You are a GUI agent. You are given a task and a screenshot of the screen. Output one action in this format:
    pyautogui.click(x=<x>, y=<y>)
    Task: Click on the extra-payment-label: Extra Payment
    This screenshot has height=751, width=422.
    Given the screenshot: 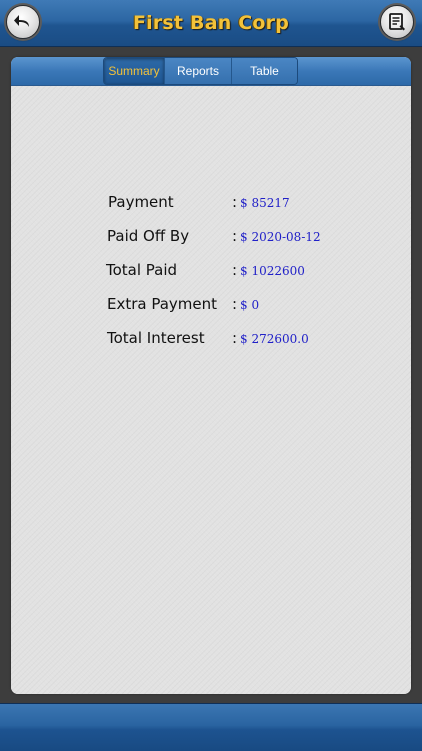 What is the action you would take?
    pyautogui.click(x=162, y=304)
    